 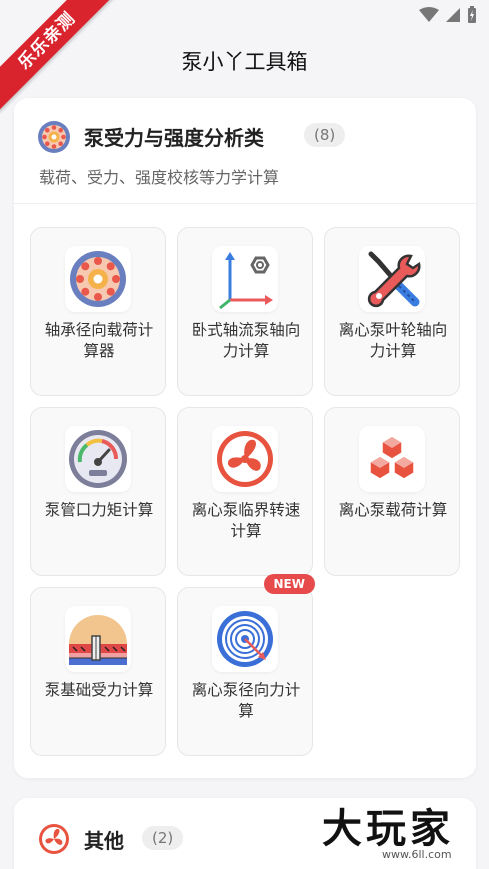 I want to click on tool-label: 离心泵临界转速计算, so click(x=246, y=520).